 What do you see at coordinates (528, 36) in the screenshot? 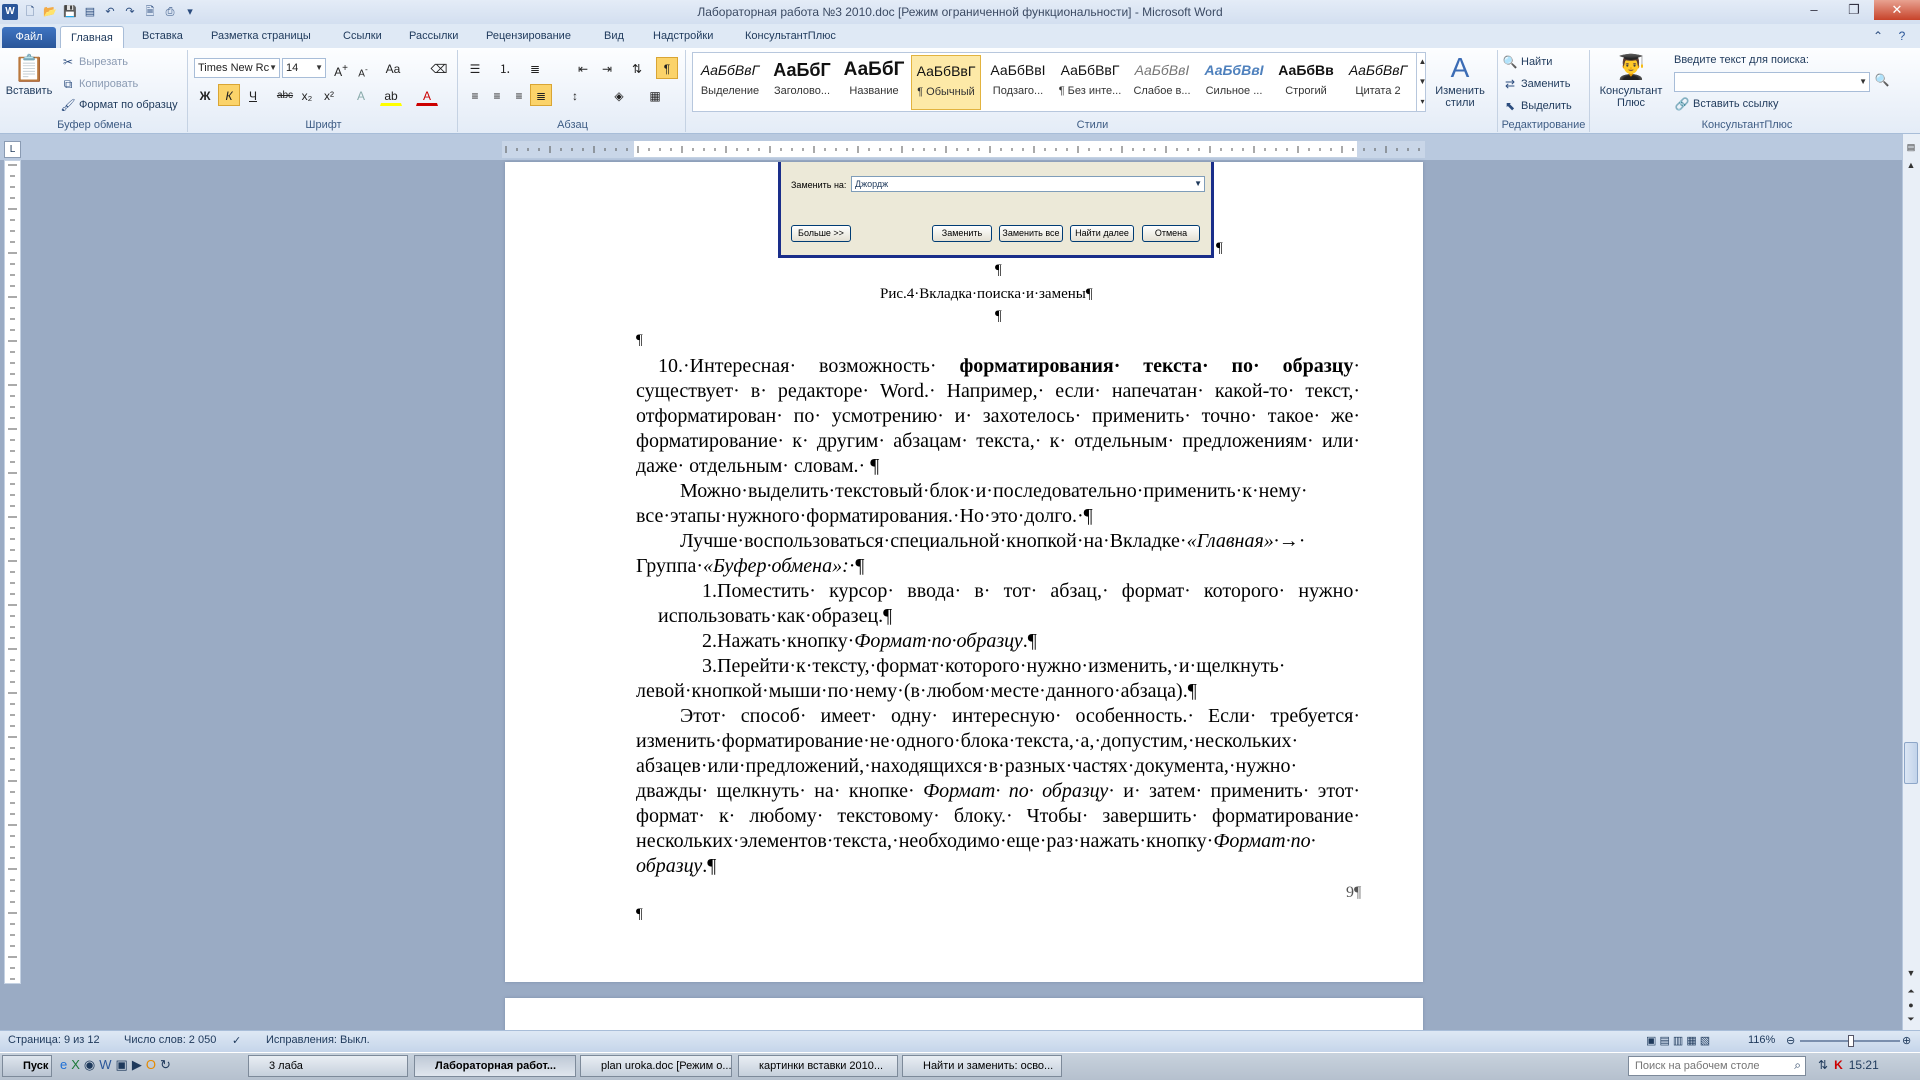
I see `tab-review: Рецензирование` at bounding box center [528, 36].